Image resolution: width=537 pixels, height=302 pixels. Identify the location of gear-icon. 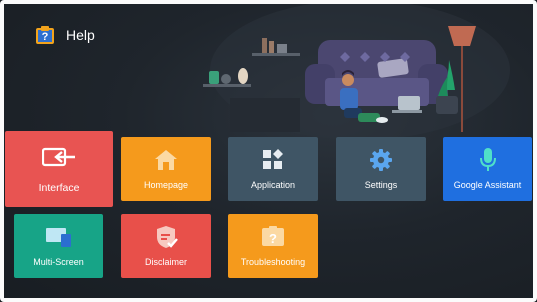
(381, 160).